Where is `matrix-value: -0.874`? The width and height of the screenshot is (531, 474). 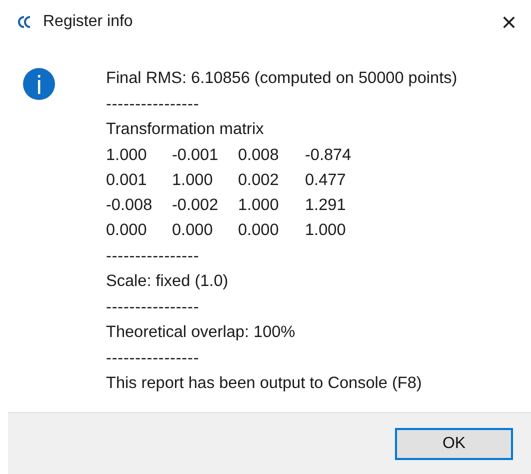 matrix-value: -0.874 is located at coordinates (328, 155).